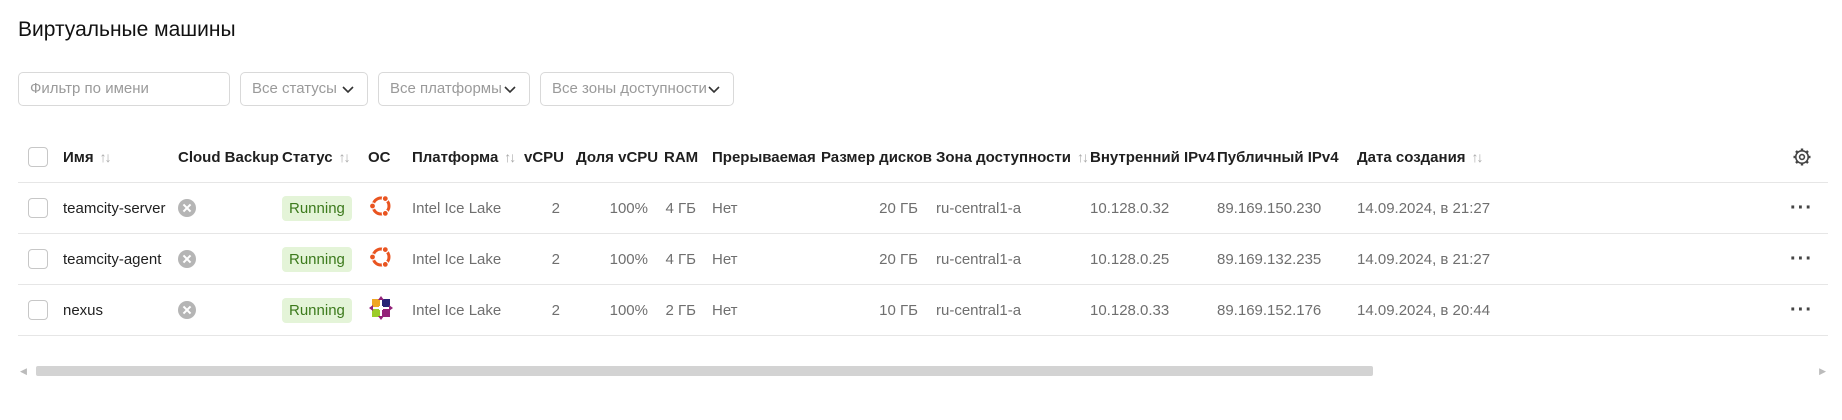  I want to click on status-filter-select: Все статусы, so click(304, 89).